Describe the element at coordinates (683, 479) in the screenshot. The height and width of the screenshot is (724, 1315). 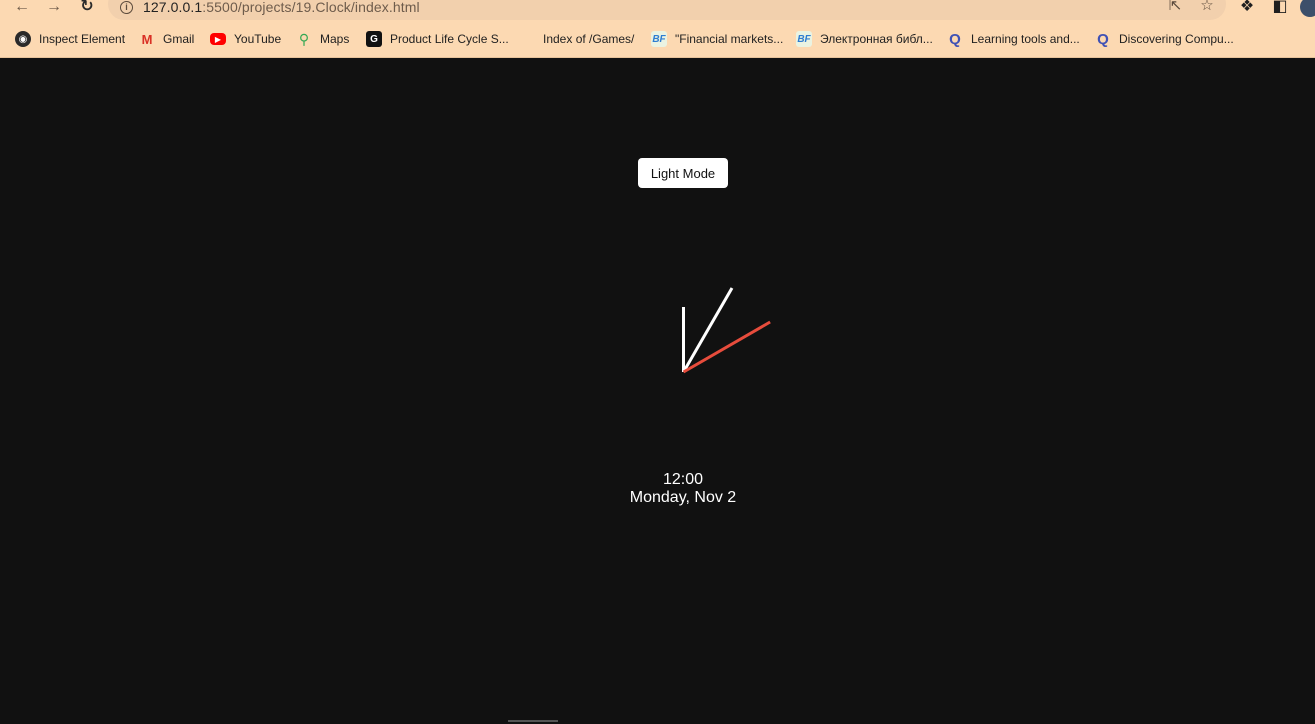
I see `digital-time: 12:00` at that location.